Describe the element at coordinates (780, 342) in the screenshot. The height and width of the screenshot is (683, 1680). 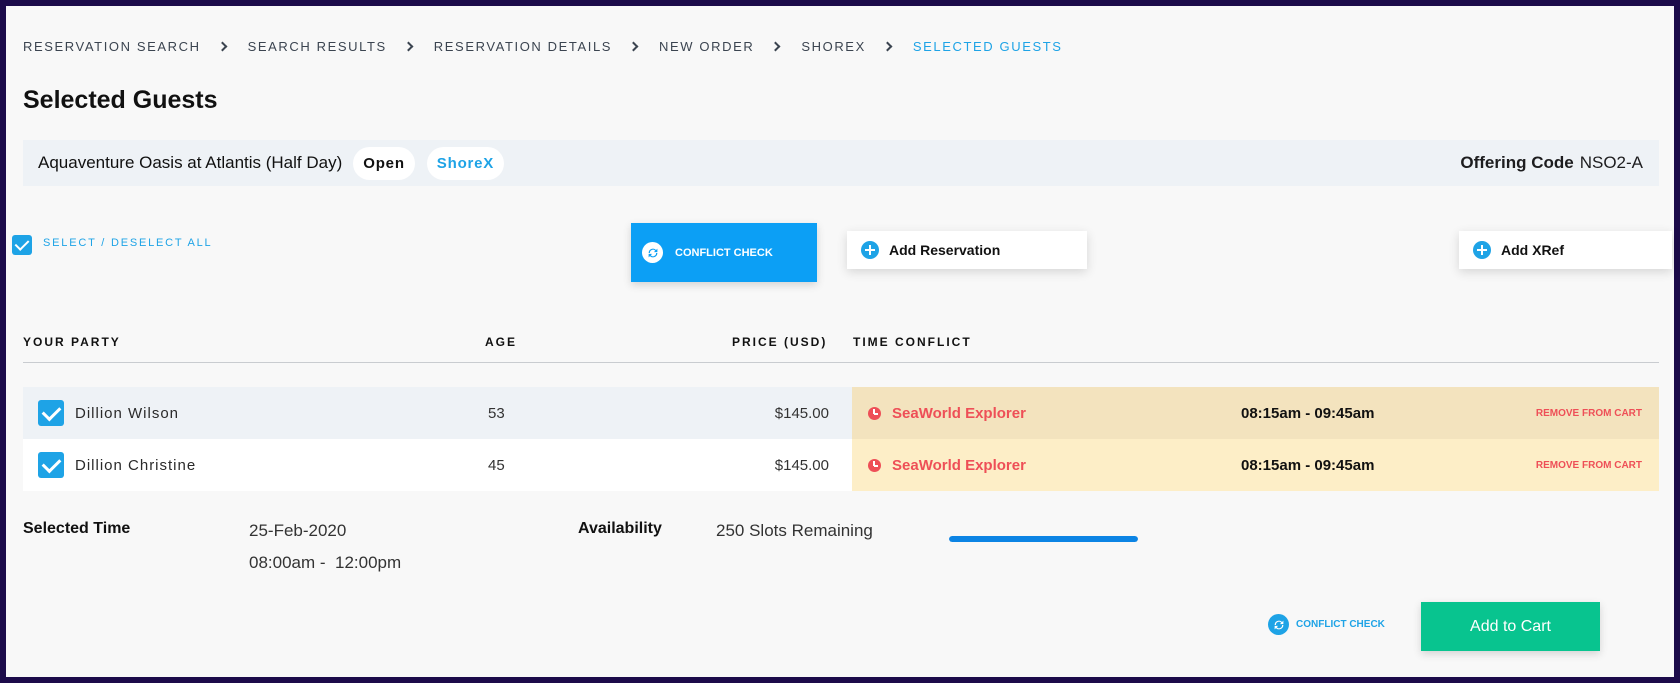
I see `column-header-price: PRICE (USD)` at that location.